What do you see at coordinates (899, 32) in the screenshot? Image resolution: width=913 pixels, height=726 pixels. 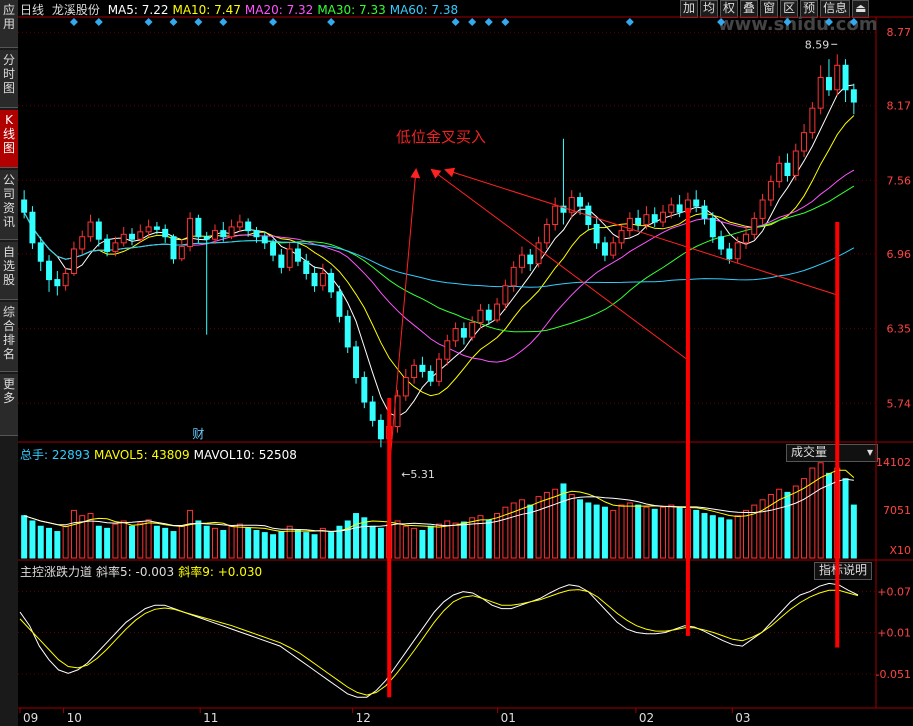 I see `price-tick-label: 8.77` at bounding box center [899, 32].